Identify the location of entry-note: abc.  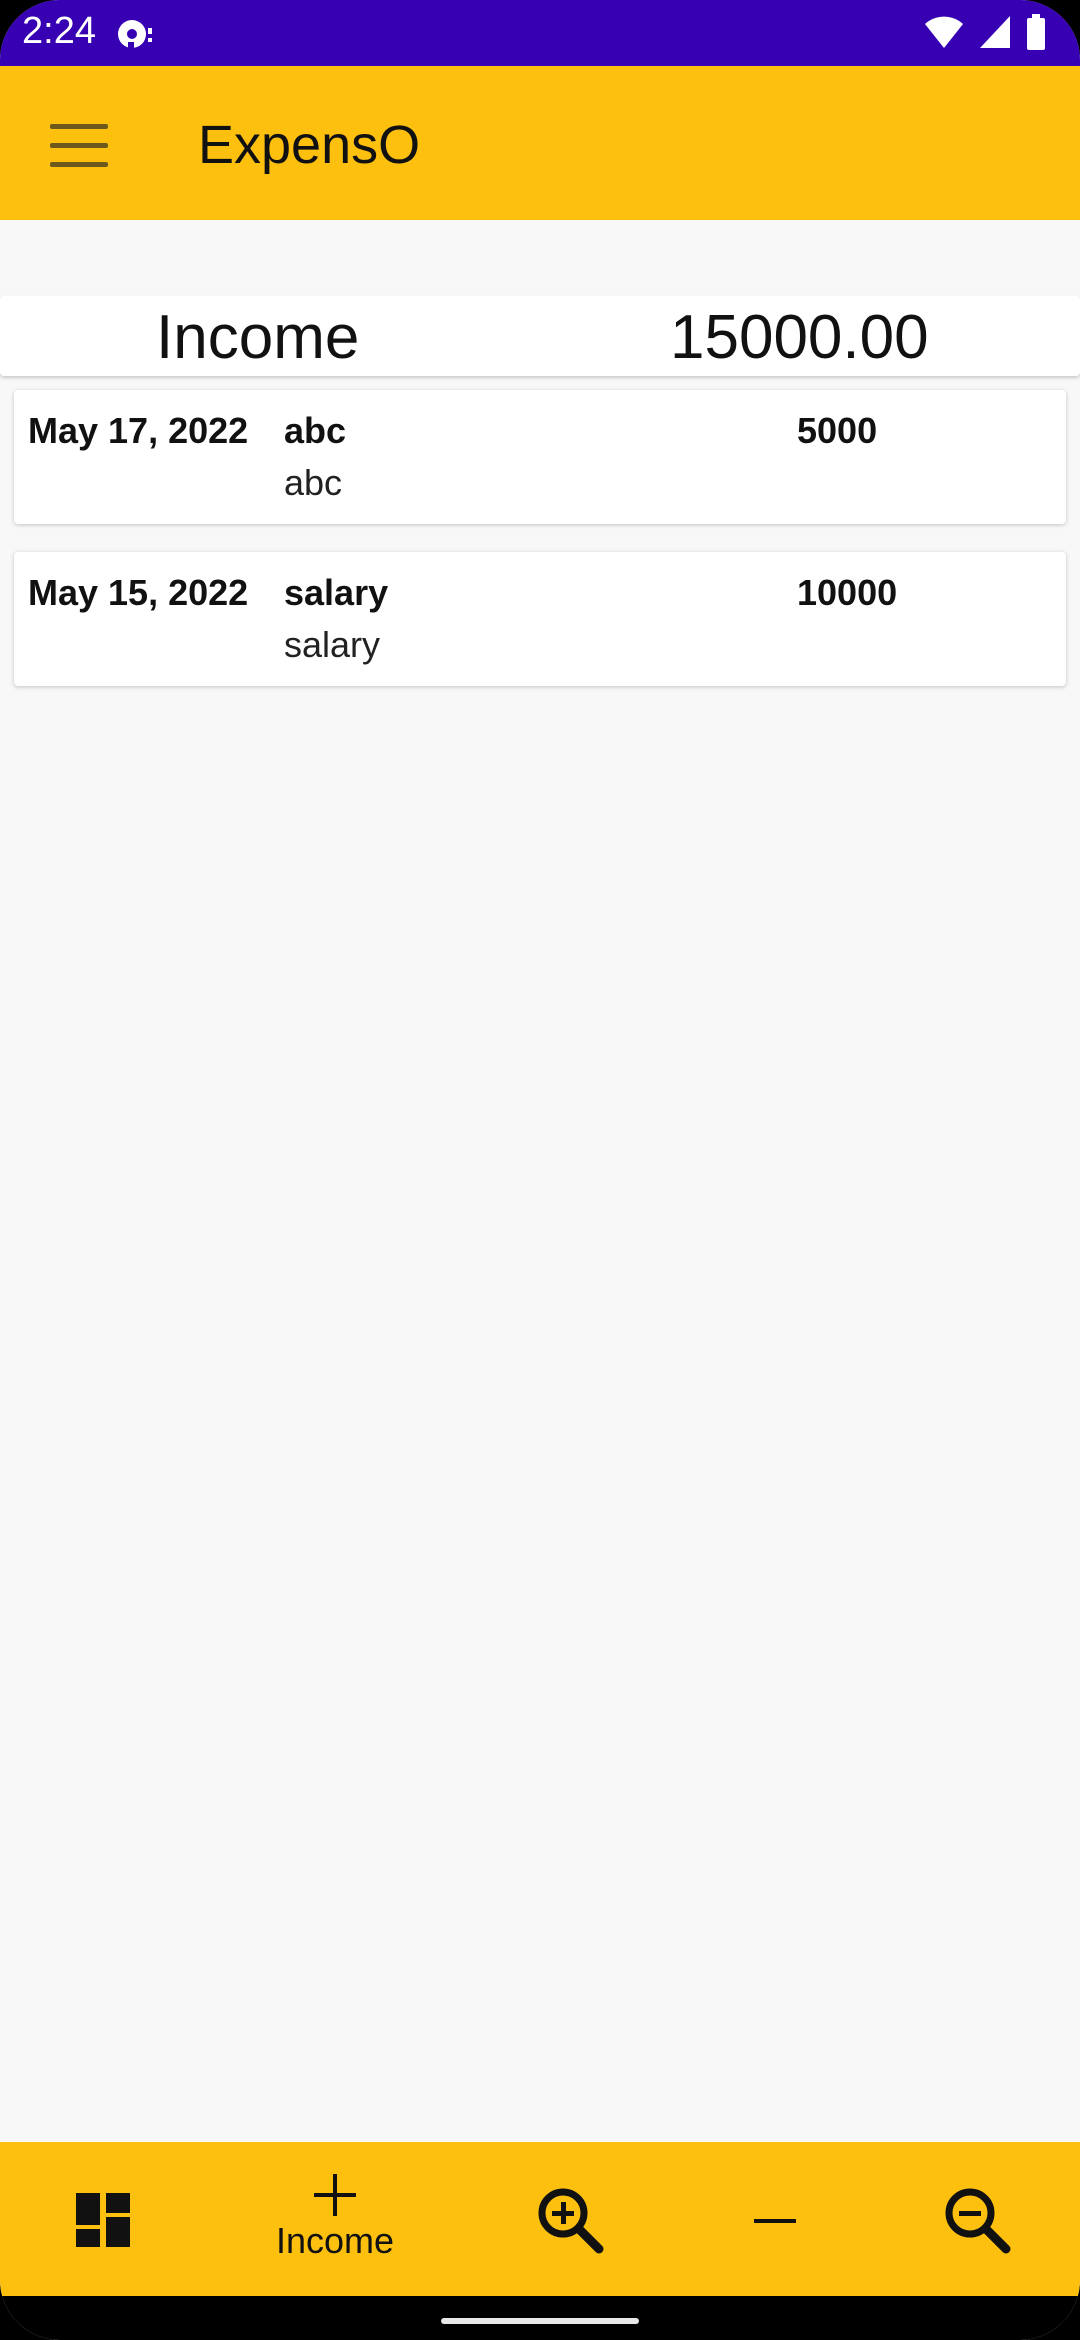
(313, 482).